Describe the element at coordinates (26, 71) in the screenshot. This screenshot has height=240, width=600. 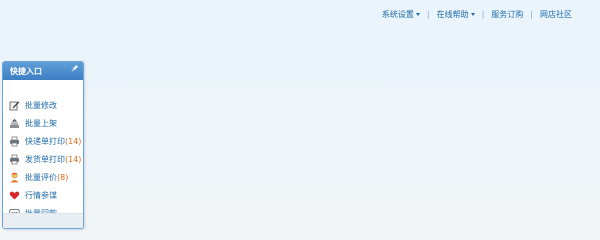
I see `quick-entry-title: 快捷入口` at that location.